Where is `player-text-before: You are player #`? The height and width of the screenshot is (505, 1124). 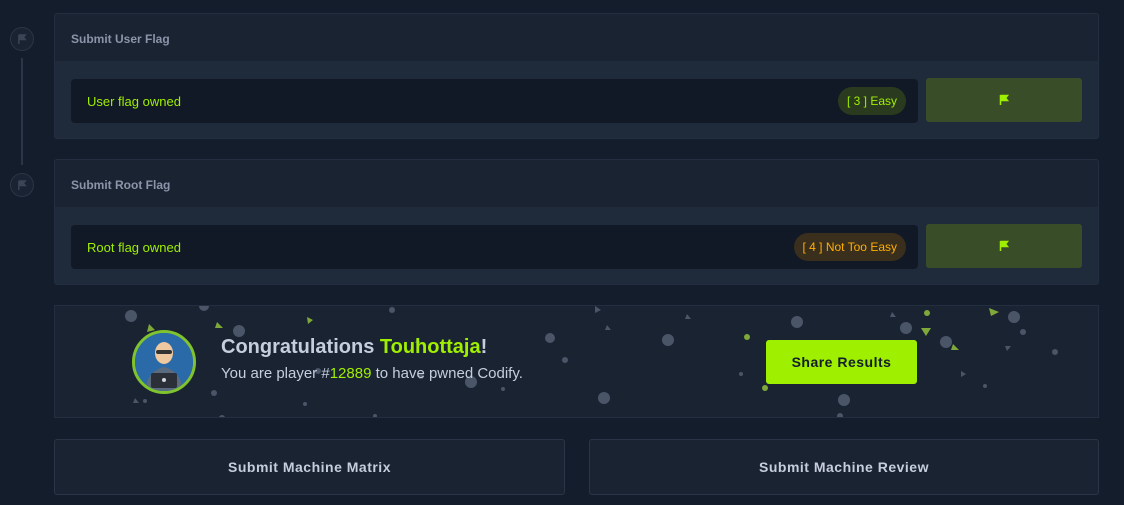
player-text-before: You are player # is located at coordinates (275, 373).